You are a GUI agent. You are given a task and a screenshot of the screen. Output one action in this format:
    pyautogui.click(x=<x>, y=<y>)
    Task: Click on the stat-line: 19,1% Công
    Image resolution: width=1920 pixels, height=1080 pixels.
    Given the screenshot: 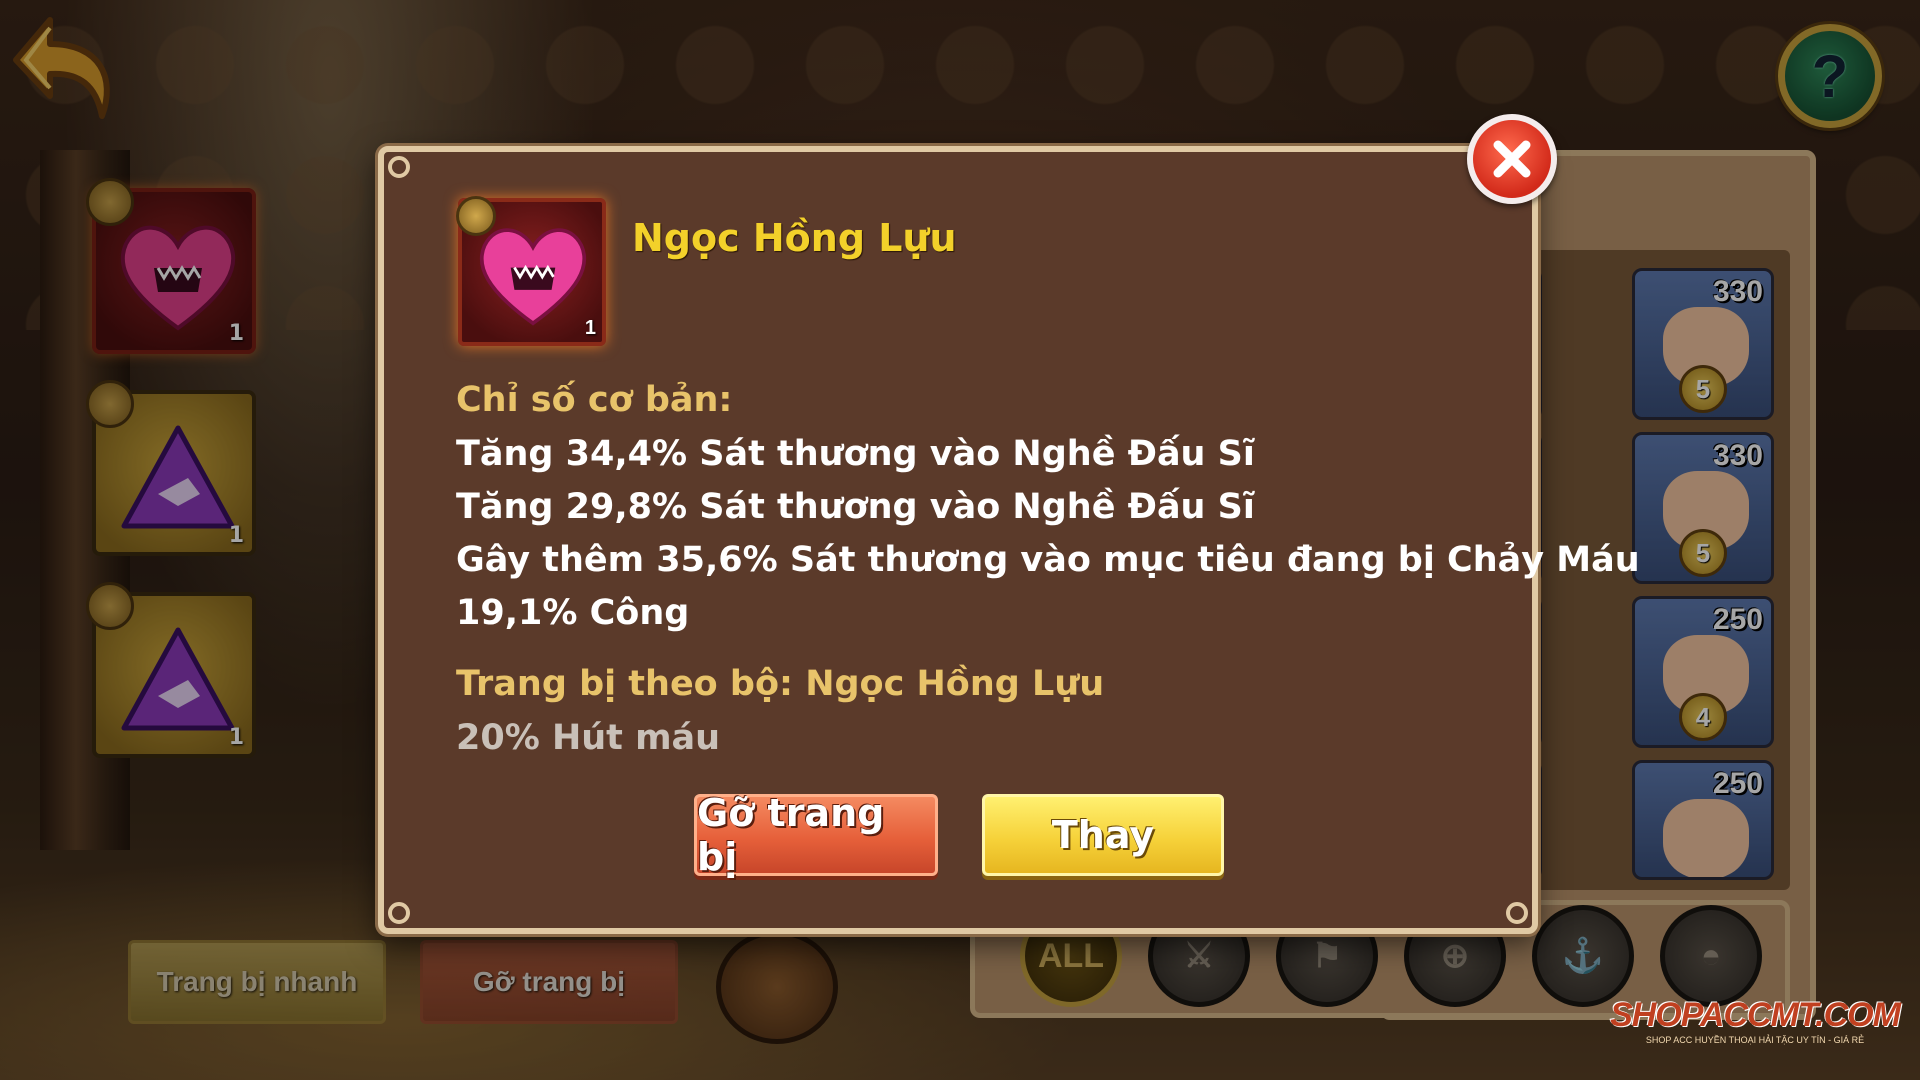 What is the action you would take?
    pyautogui.click(x=573, y=613)
    